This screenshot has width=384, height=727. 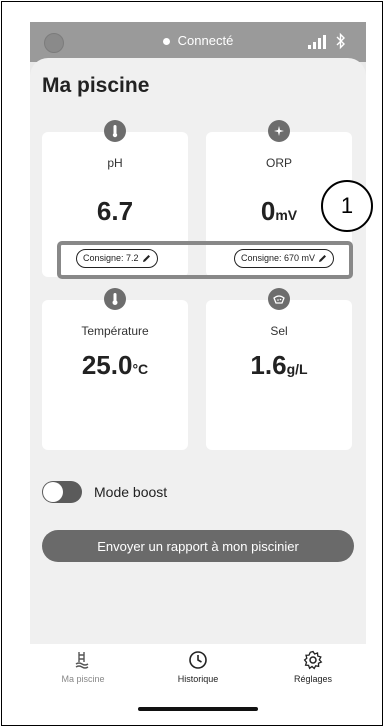 I want to click on ph-label: pH, so click(x=115, y=163).